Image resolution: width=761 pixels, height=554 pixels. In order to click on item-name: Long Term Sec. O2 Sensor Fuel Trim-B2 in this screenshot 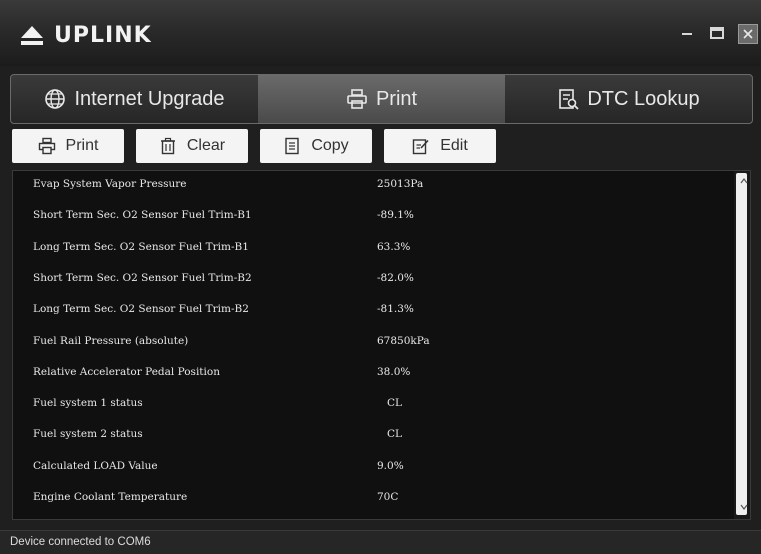, I will do `click(141, 309)`.